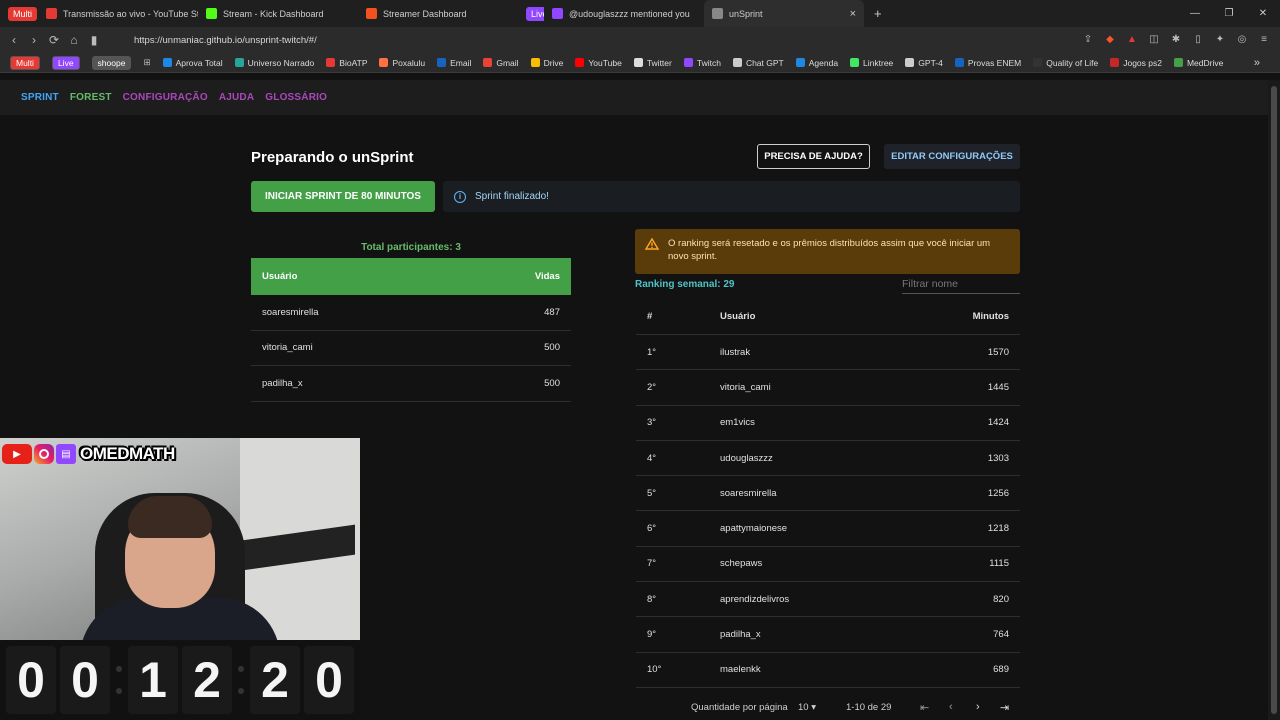 The width and height of the screenshot is (1280, 720). I want to click on bookmark-4: Universo Narrado, so click(275, 63).